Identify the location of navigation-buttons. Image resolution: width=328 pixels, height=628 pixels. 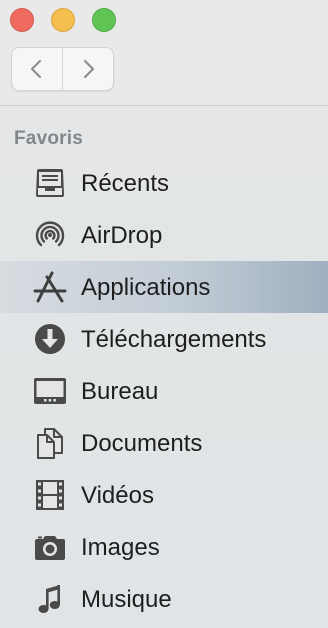
(62, 69).